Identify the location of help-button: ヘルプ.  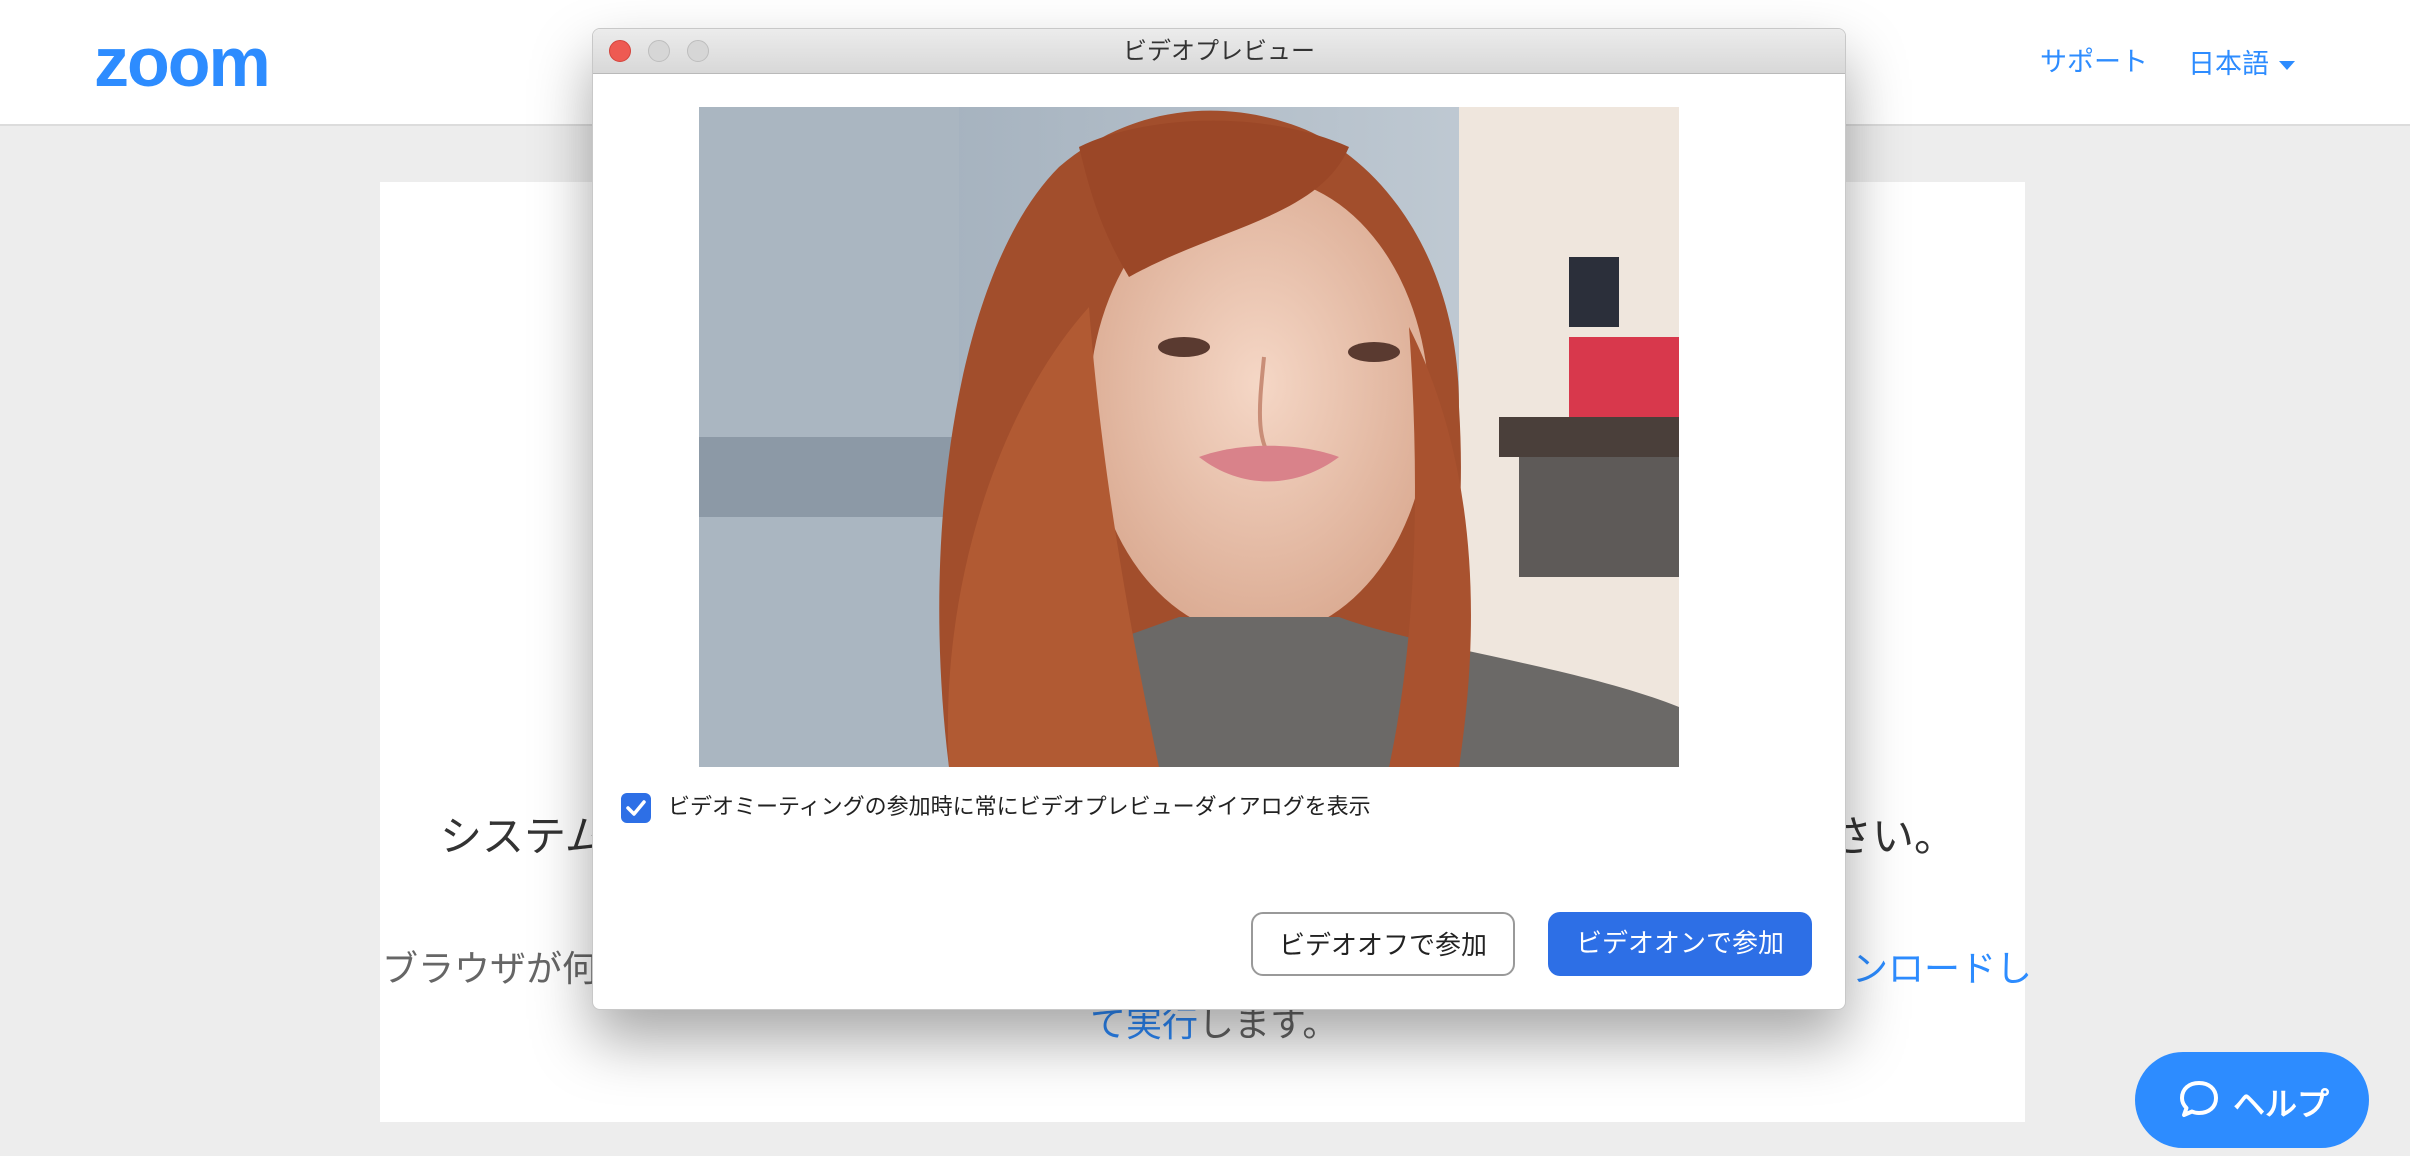
(2252, 1100).